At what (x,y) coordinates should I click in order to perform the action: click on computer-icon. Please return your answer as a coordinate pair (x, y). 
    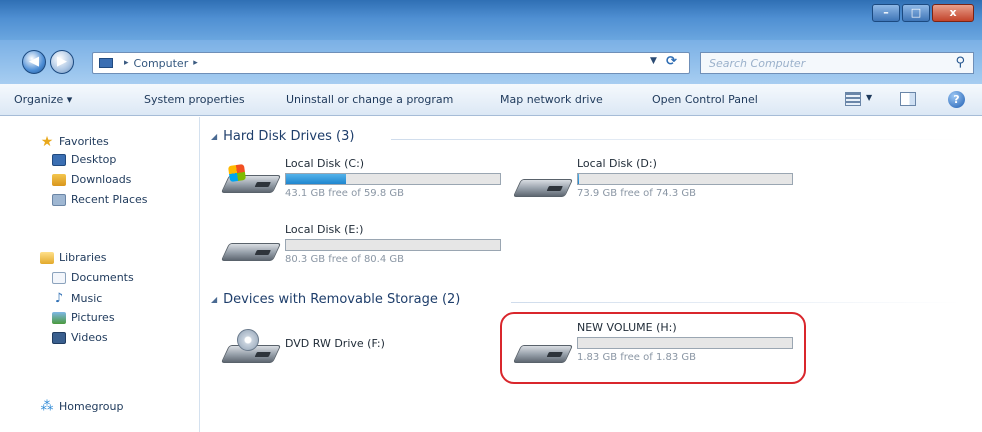
    Looking at the image, I should click on (106, 63).